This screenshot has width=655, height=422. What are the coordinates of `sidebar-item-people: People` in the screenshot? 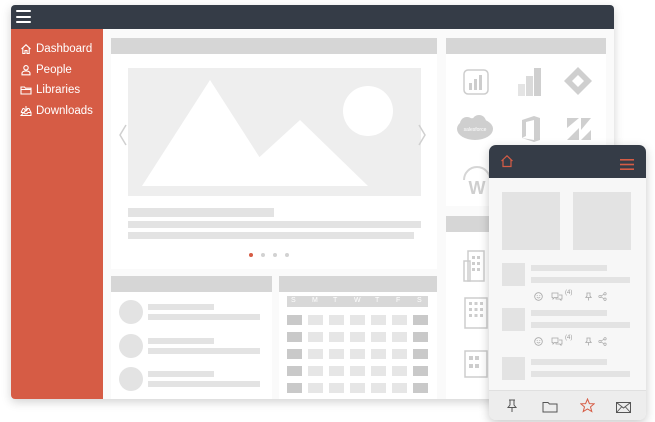 It's located at (57, 70).